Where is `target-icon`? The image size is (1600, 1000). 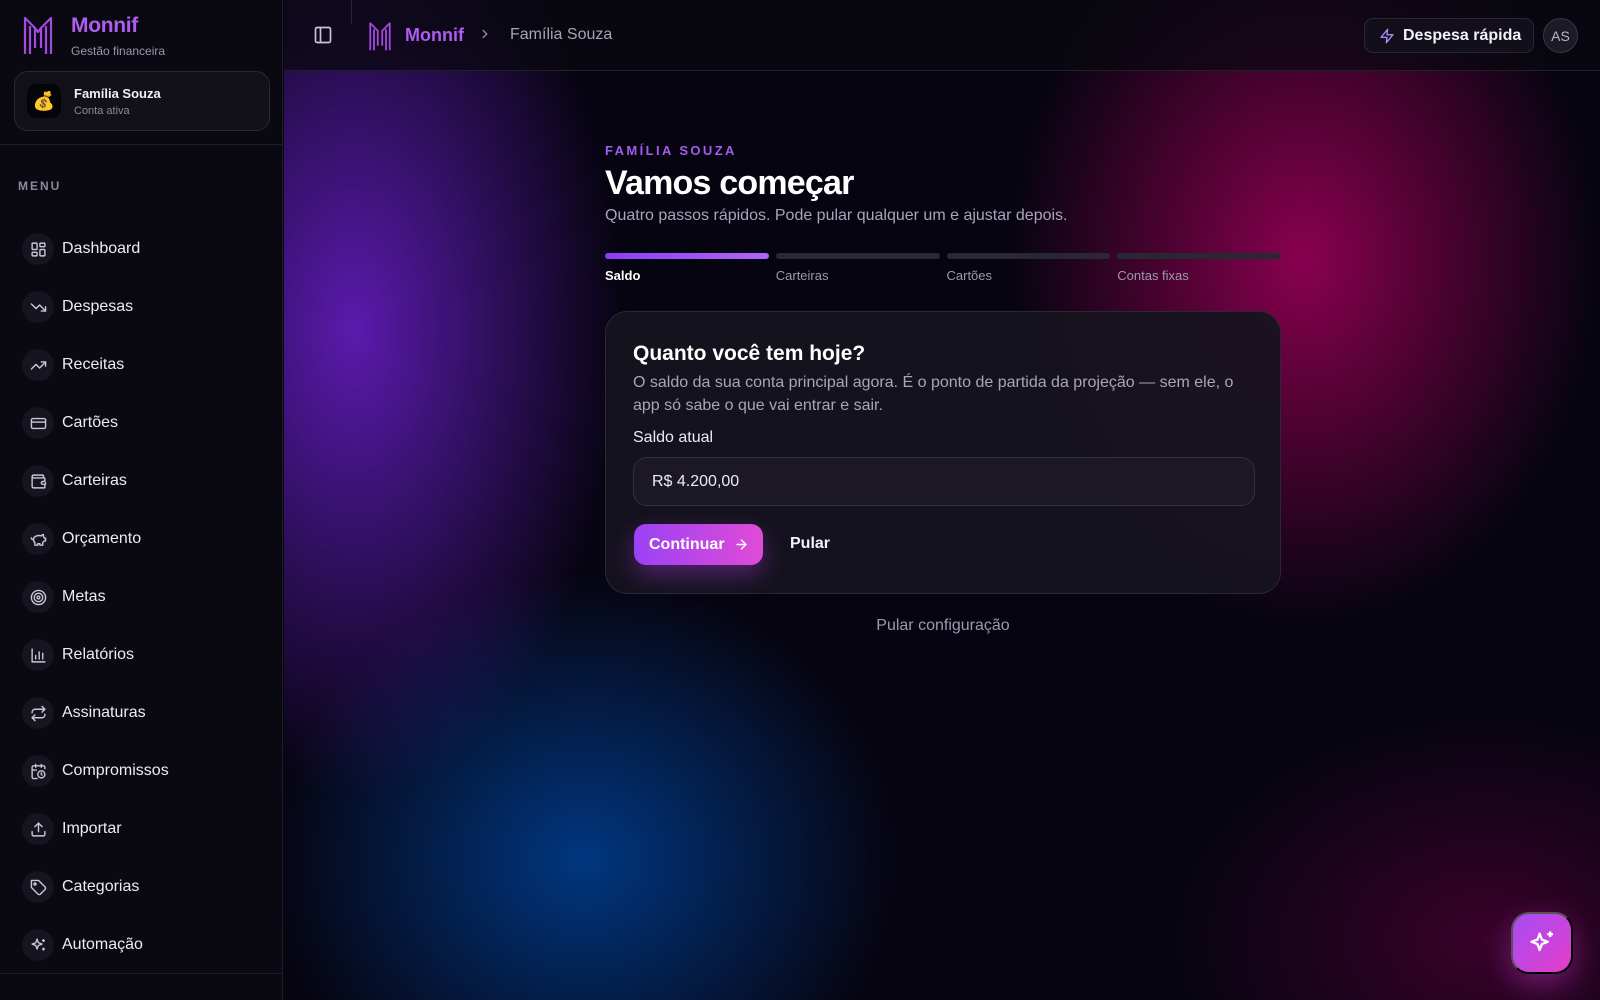
target-icon is located at coordinates (38, 597).